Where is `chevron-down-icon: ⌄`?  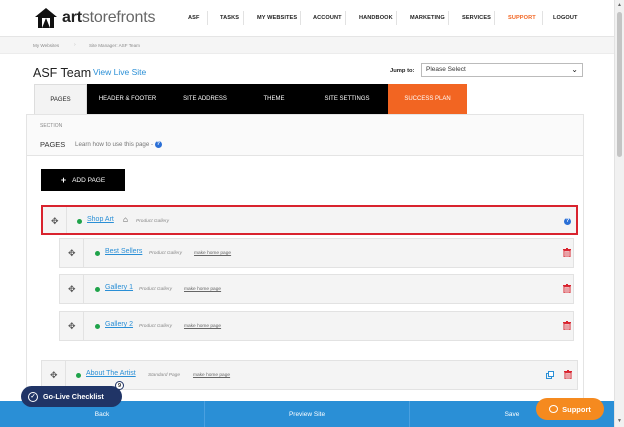
chevron-down-icon: ⌄ is located at coordinates (574, 69).